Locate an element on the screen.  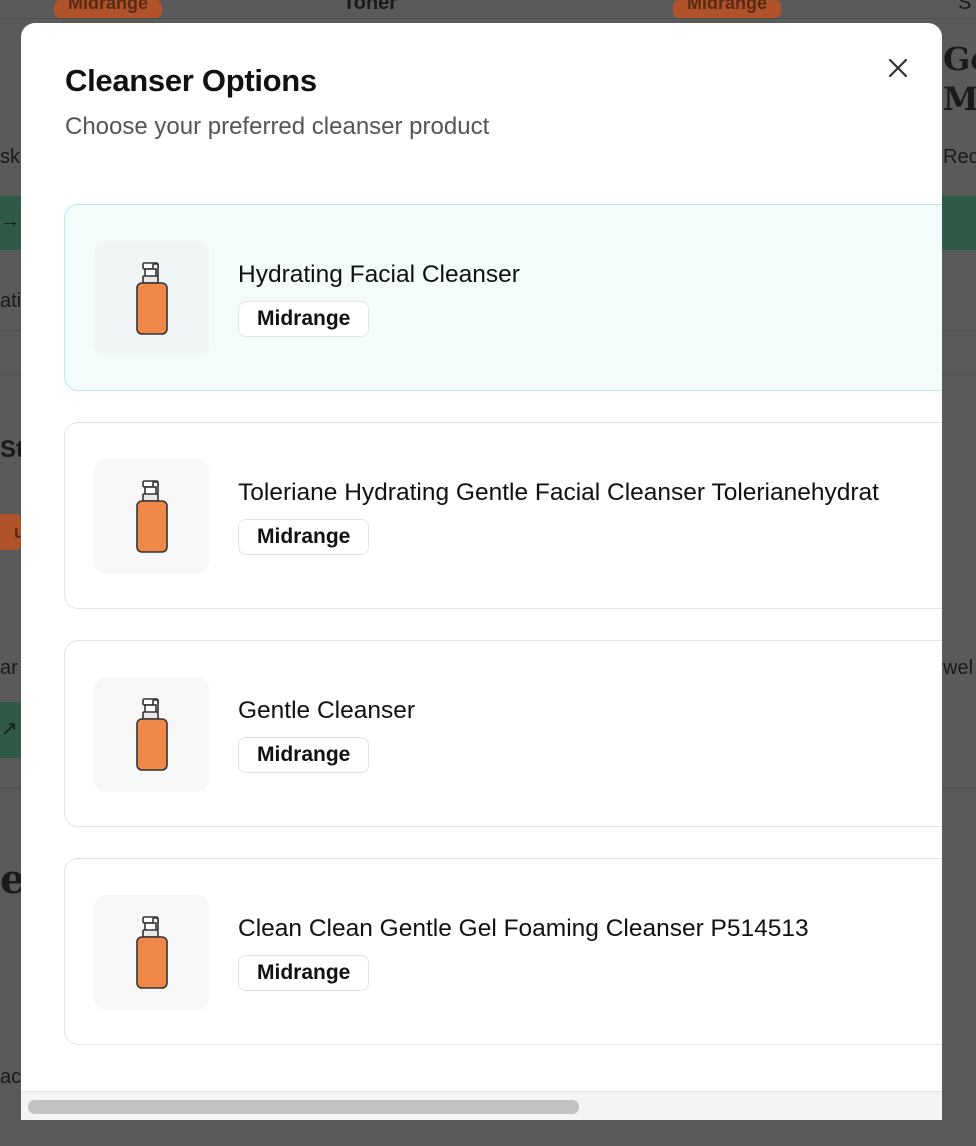
background-text: ac is located at coordinates (11, 1077).